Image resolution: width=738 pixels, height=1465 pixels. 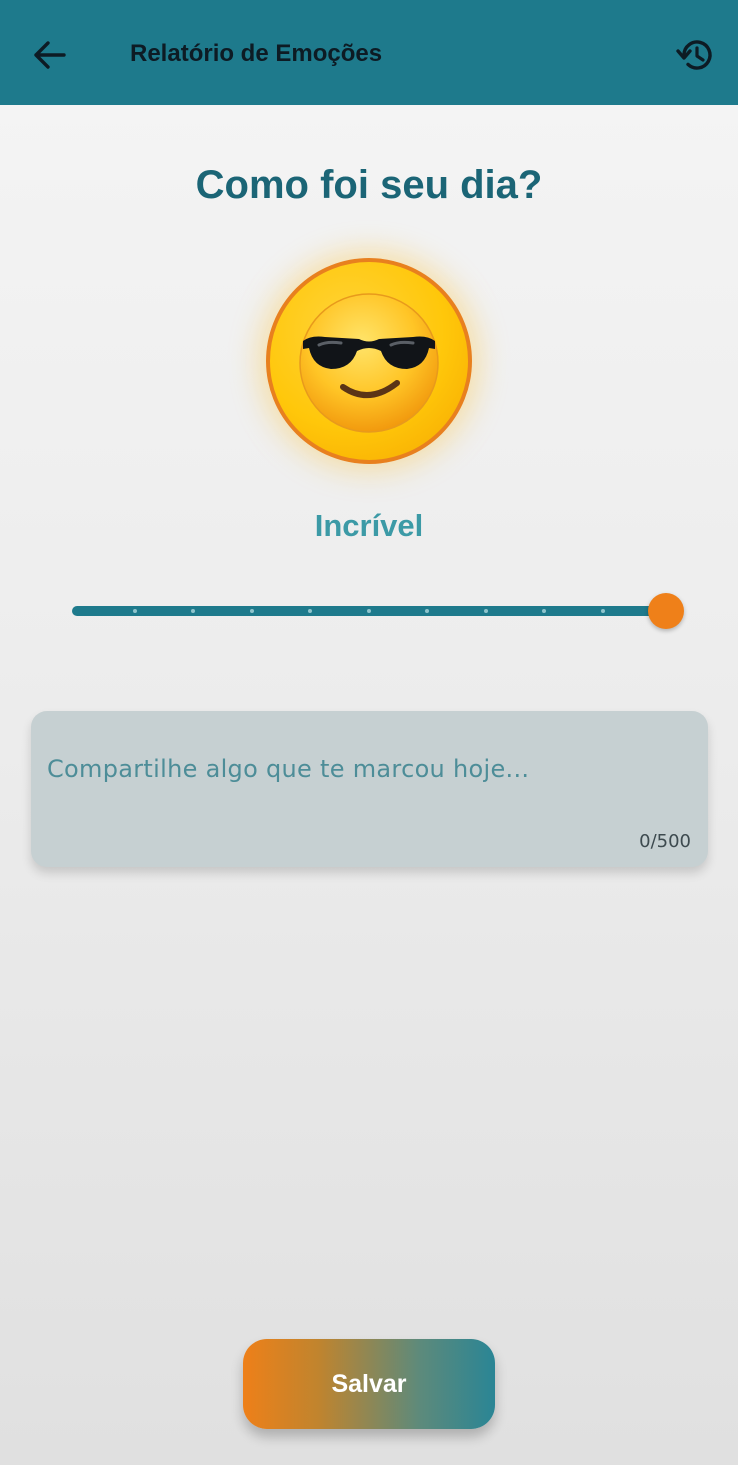 I want to click on mood-slider, so click(x=378, y=611).